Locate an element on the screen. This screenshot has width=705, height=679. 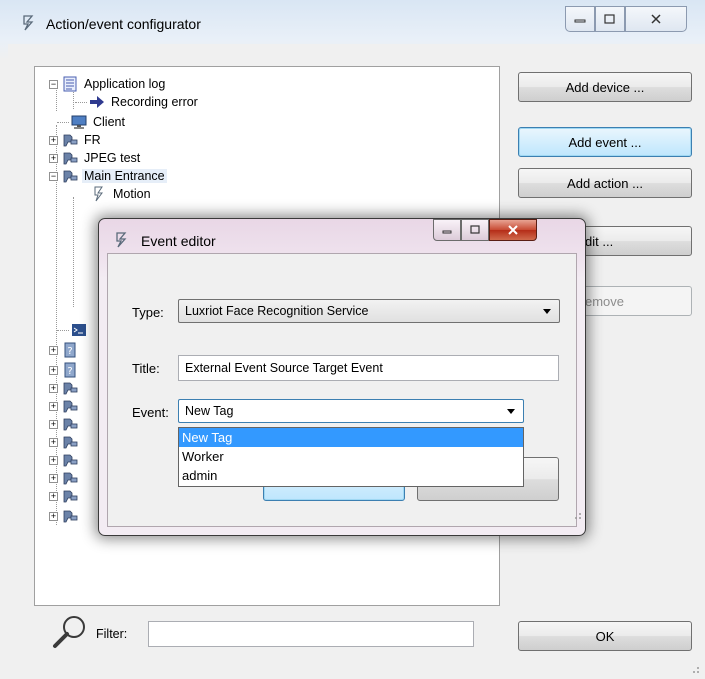
minimize-button is located at coordinates (580, 19).